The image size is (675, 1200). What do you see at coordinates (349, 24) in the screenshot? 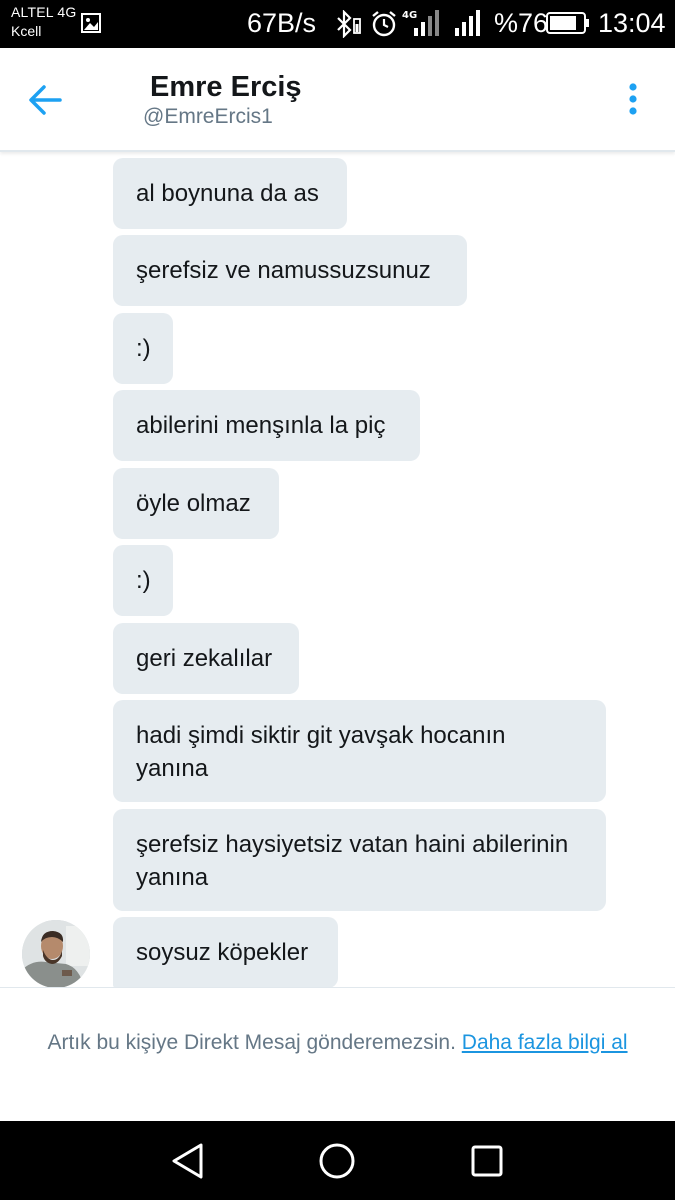
I see `bluetooth-icon` at bounding box center [349, 24].